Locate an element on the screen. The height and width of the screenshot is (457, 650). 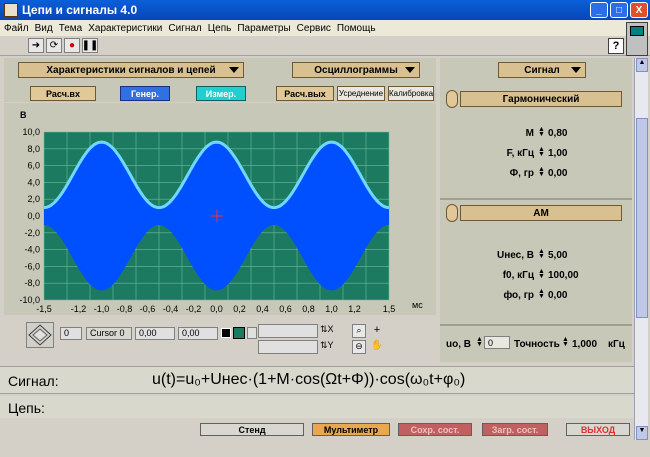
accuracy-unit: кГц is located at coordinates (616, 344).